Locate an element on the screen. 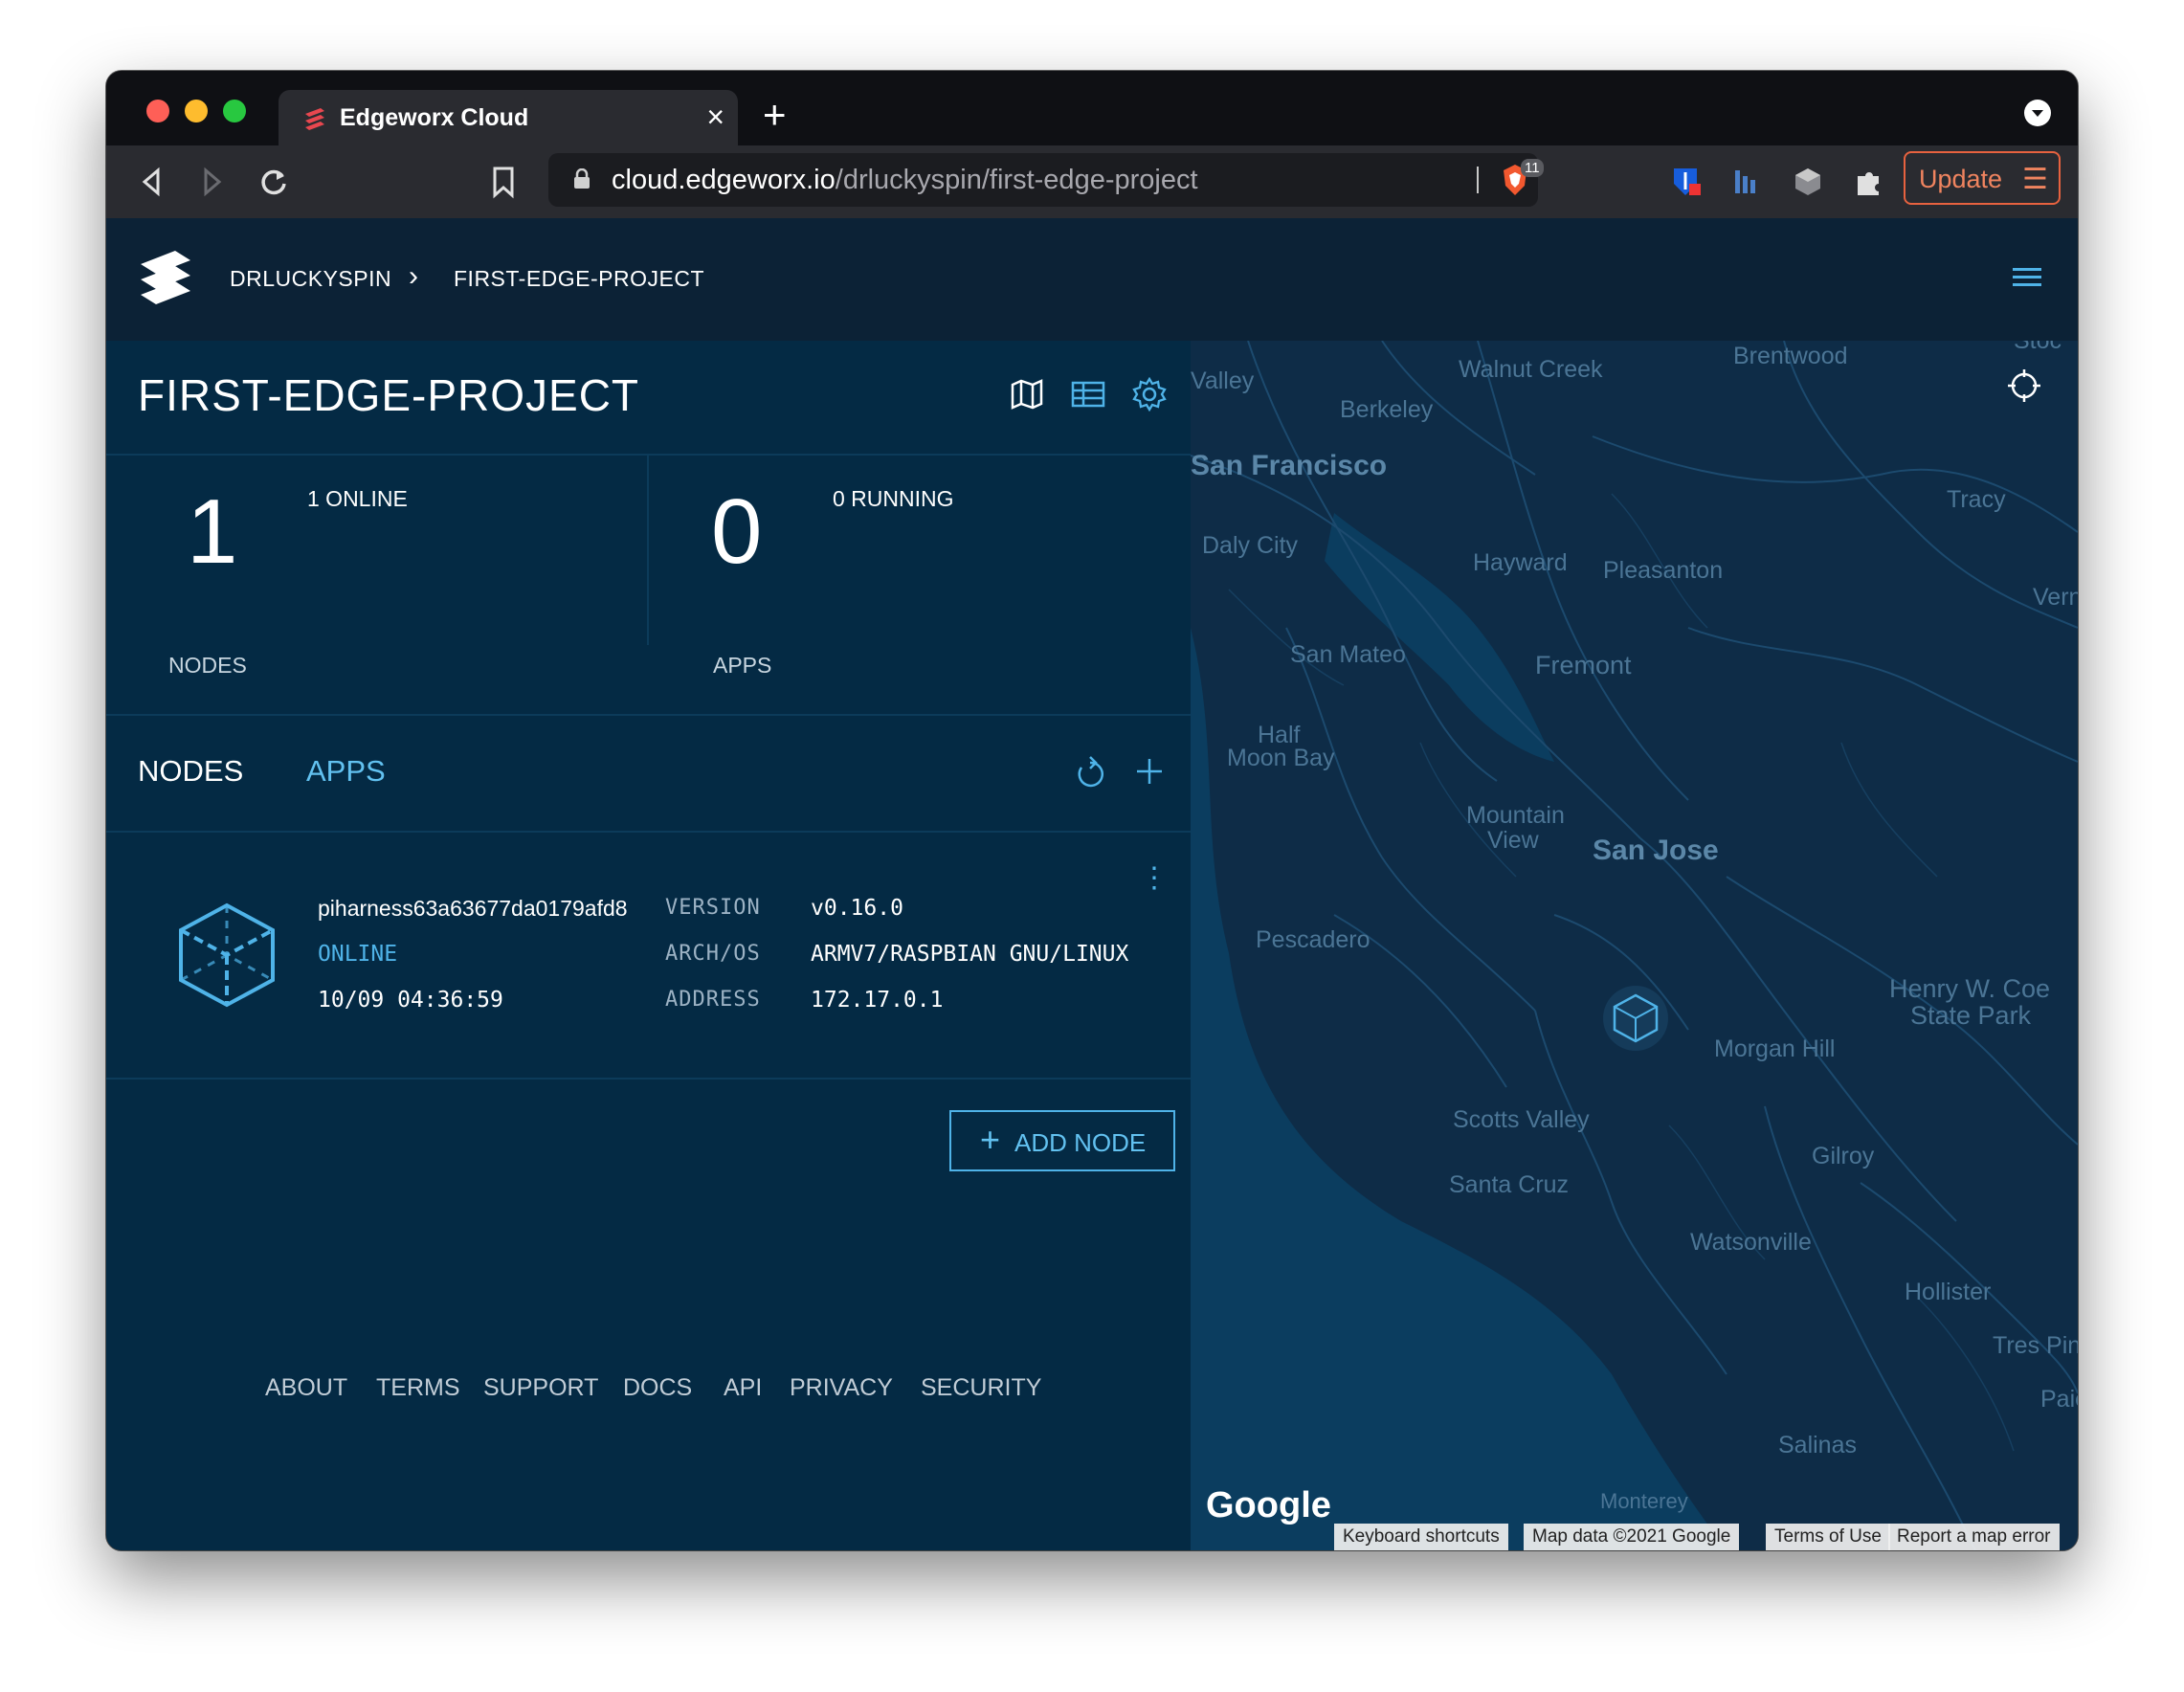 This screenshot has width=2184, height=1692. node-version: v0.16.0 is located at coordinates (857, 908).